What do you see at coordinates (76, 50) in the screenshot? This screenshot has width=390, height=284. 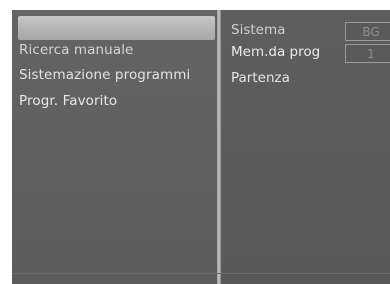 I see `menu-item-ricerca-manuale: Ricerca manuale` at bounding box center [76, 50].